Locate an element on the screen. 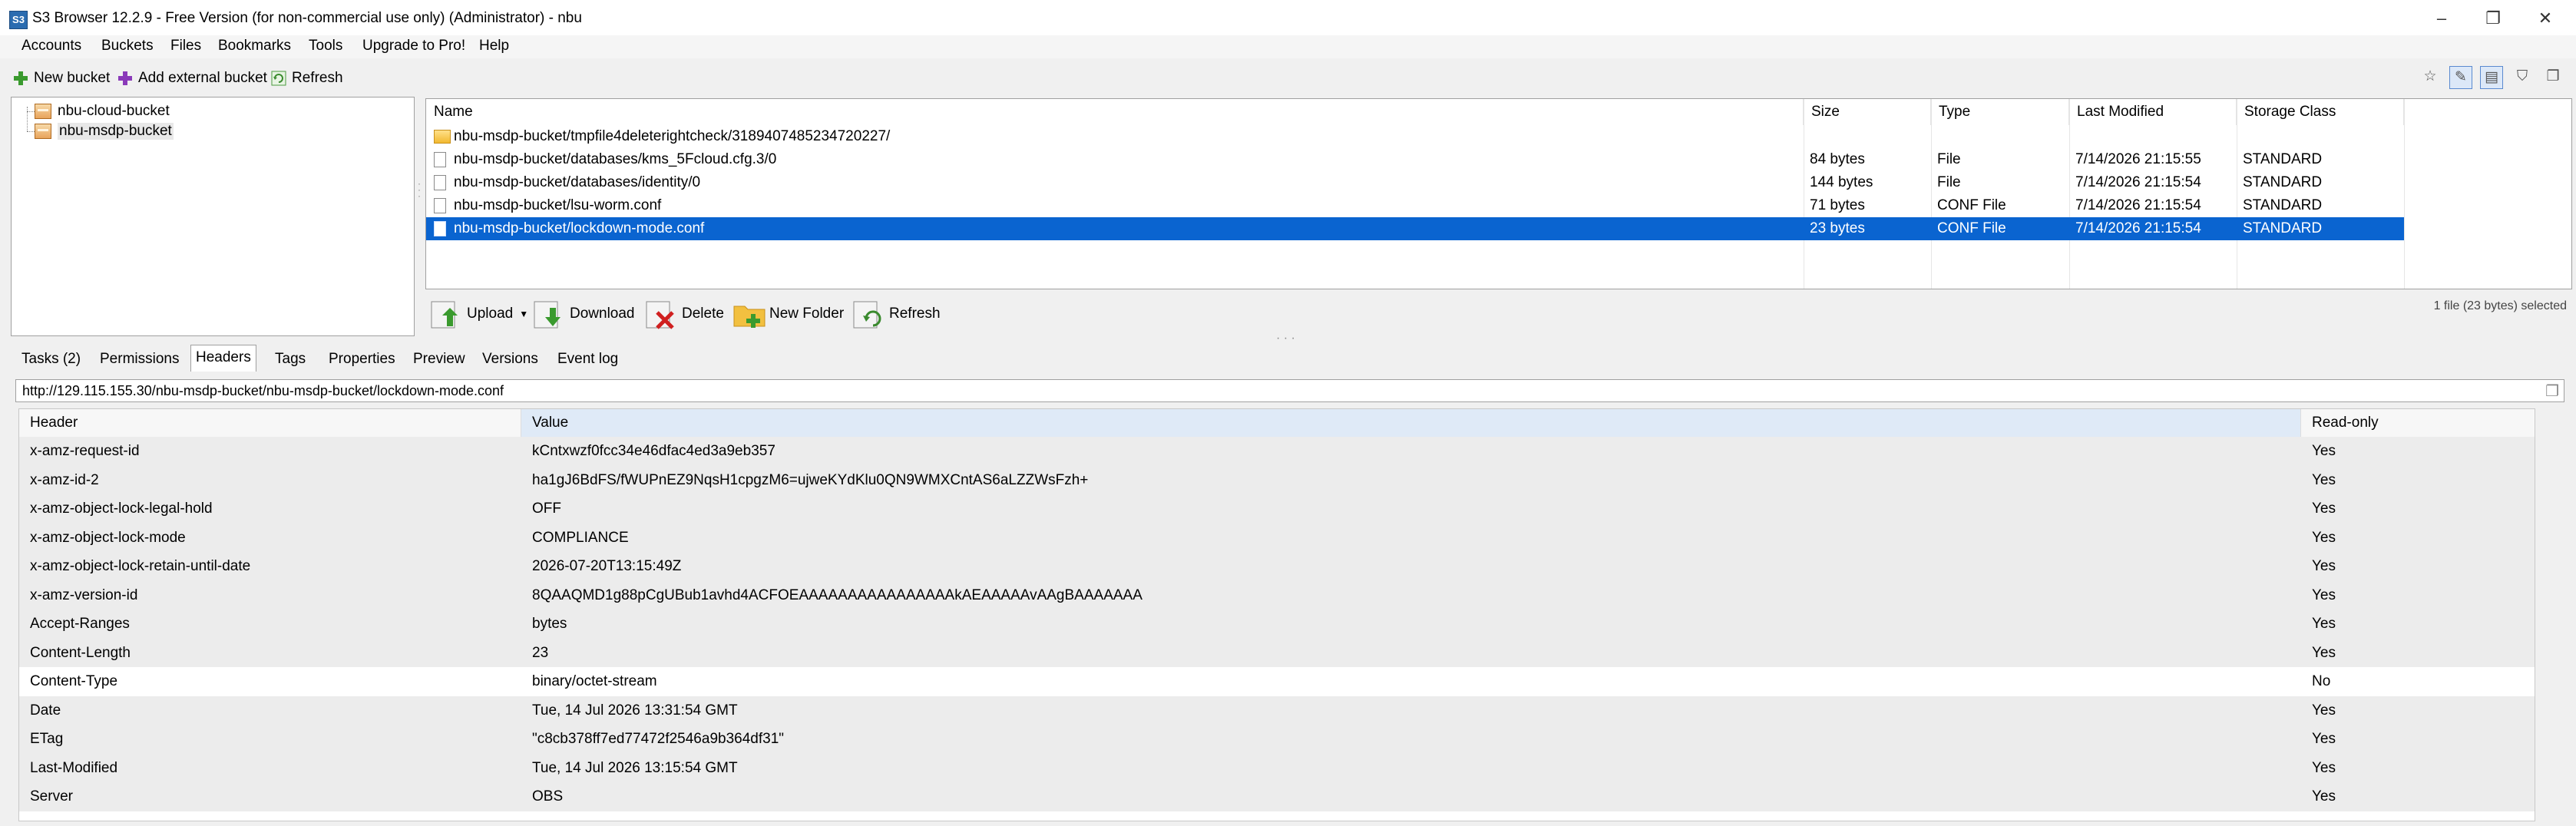  bucket-label: nbu-msdp-bucket is located at coordinates (116, 131).